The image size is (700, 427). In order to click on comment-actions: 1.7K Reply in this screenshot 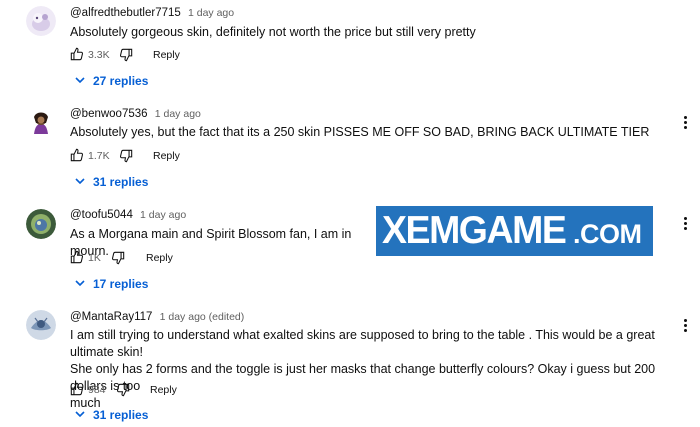, I will do `click(170, 157)`.